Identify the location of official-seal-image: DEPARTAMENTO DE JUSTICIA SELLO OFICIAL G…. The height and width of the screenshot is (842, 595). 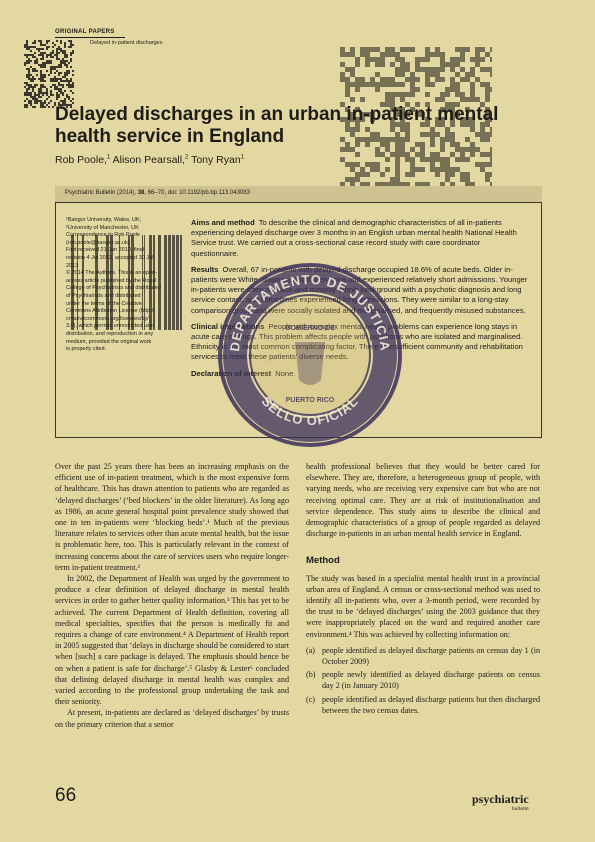
(310, 355).